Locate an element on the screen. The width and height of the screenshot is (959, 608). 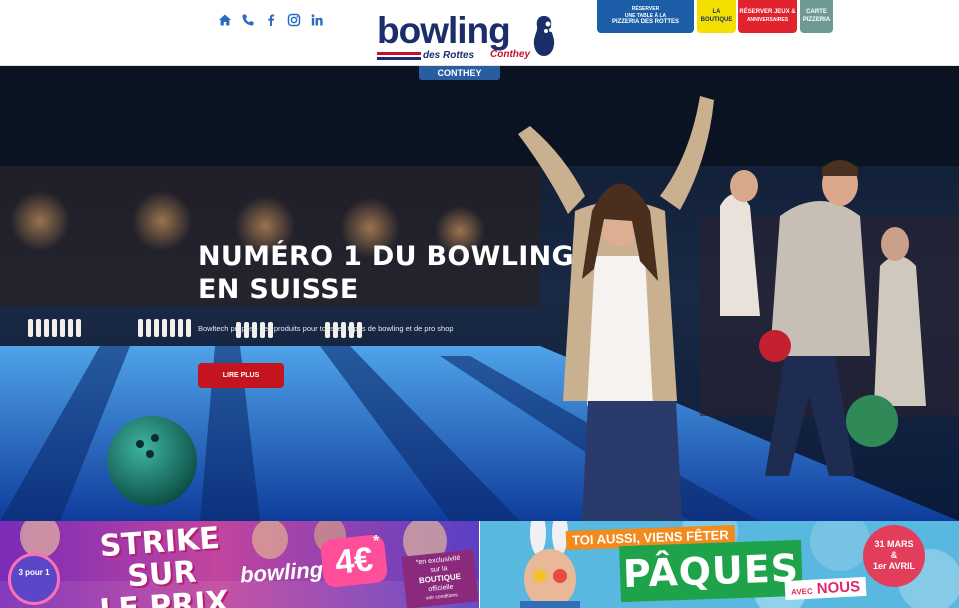
reserve-pizzeria-line3: PIZZERIA DES ROTTES is located at coordinates (645, 22).